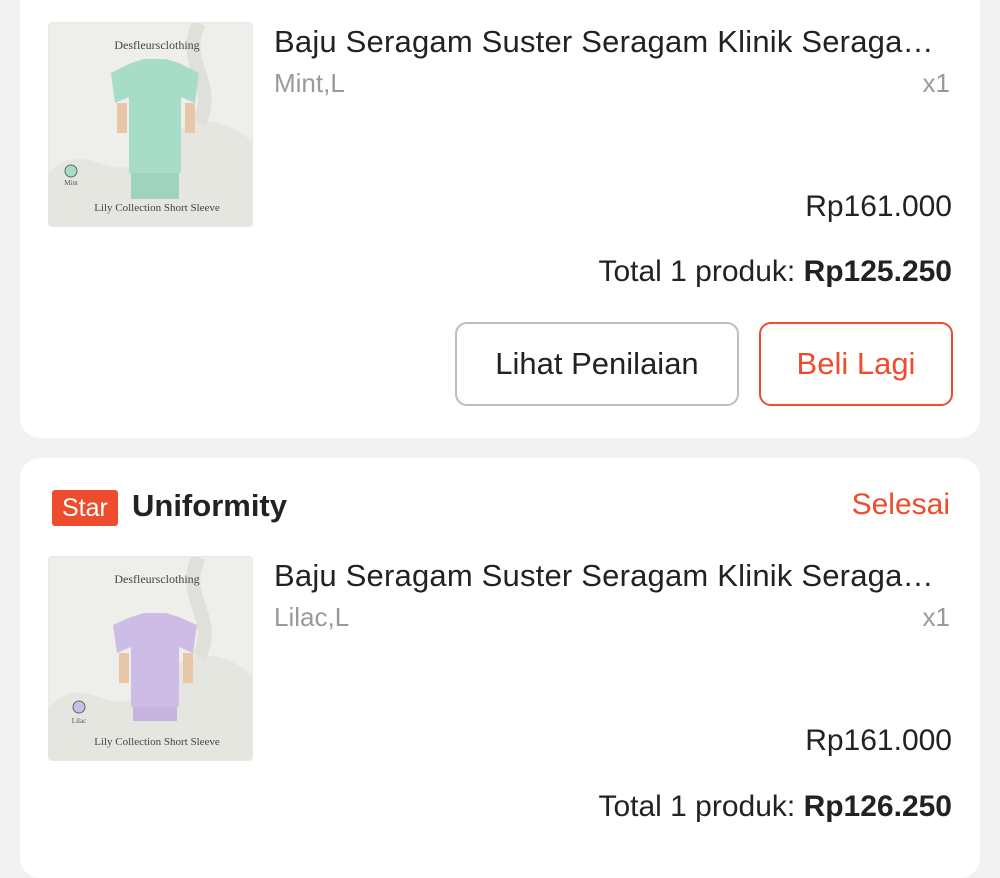 The height and width of the screenshot is (878, 1000). Describe the element at coordinates (209, 506) in the screenshot. I see `shop-name: Uniformity` at that location.